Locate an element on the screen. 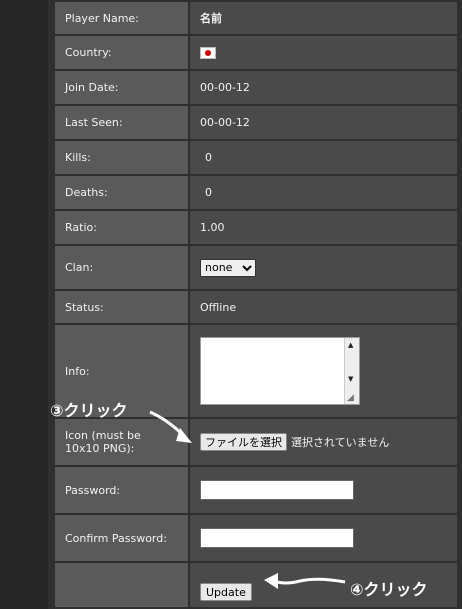  annotation-arrows is located at coordinates (247, 499).